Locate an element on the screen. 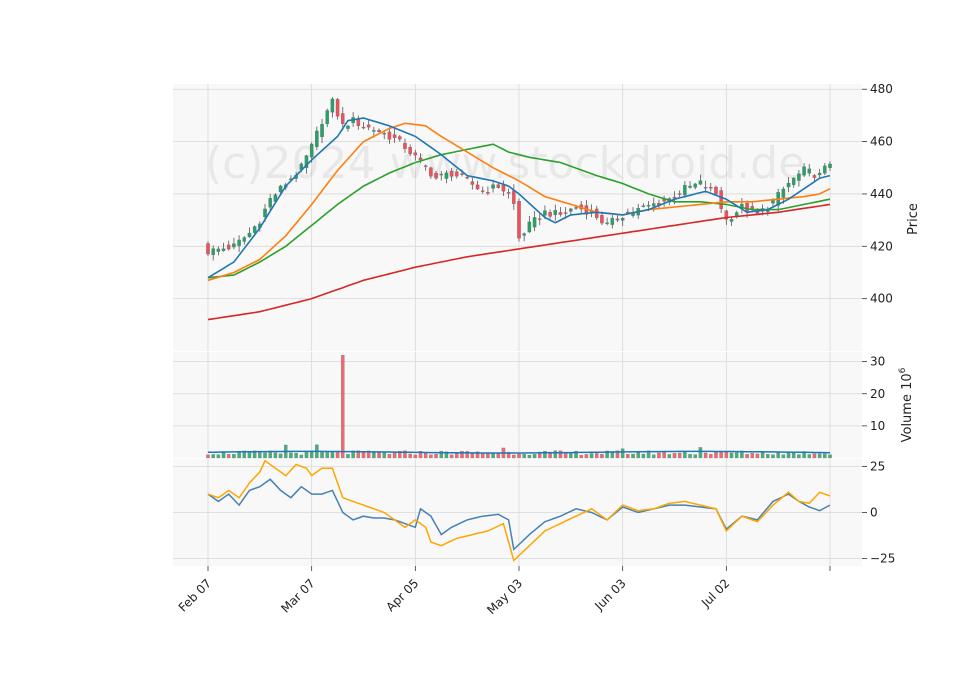 The width and height of the screenshot is (960, 690). price-ytick-label-4: 480 is located at coordinates (881, 89).